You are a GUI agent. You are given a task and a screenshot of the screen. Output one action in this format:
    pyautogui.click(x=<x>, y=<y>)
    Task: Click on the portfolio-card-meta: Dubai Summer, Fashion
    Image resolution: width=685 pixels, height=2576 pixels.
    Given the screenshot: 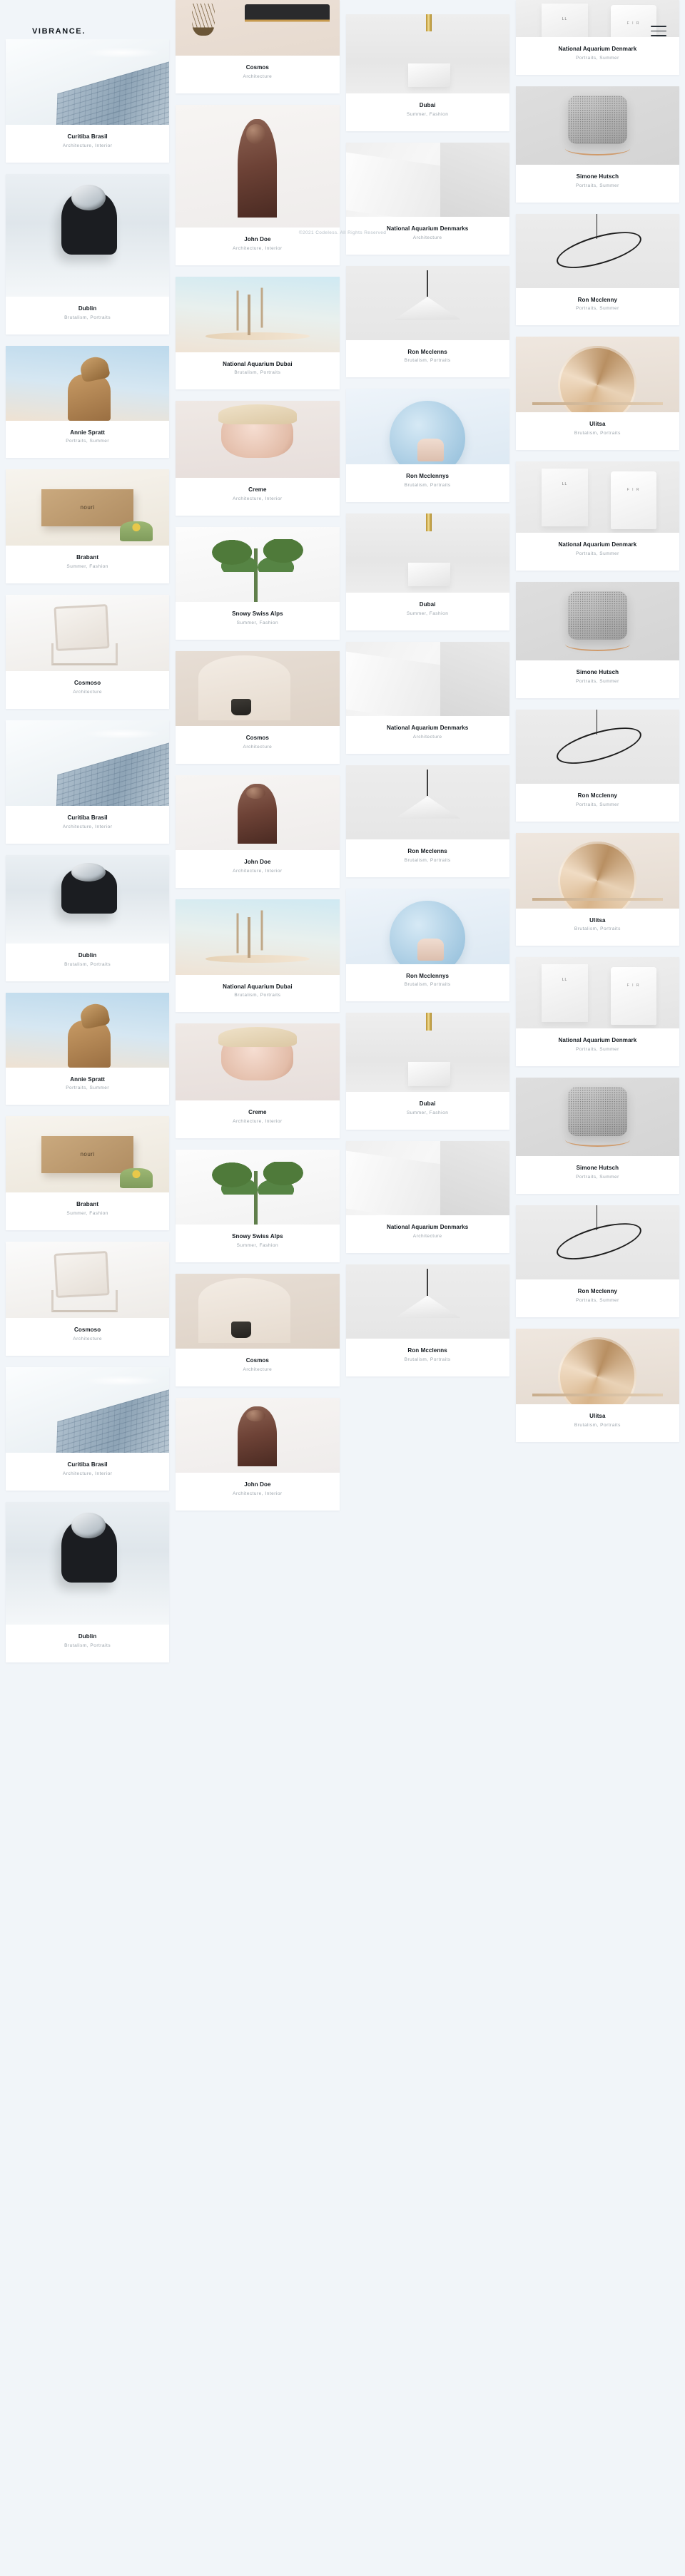 What is the action you would take?
    pyautogui.click(x=427, y=1111)
    